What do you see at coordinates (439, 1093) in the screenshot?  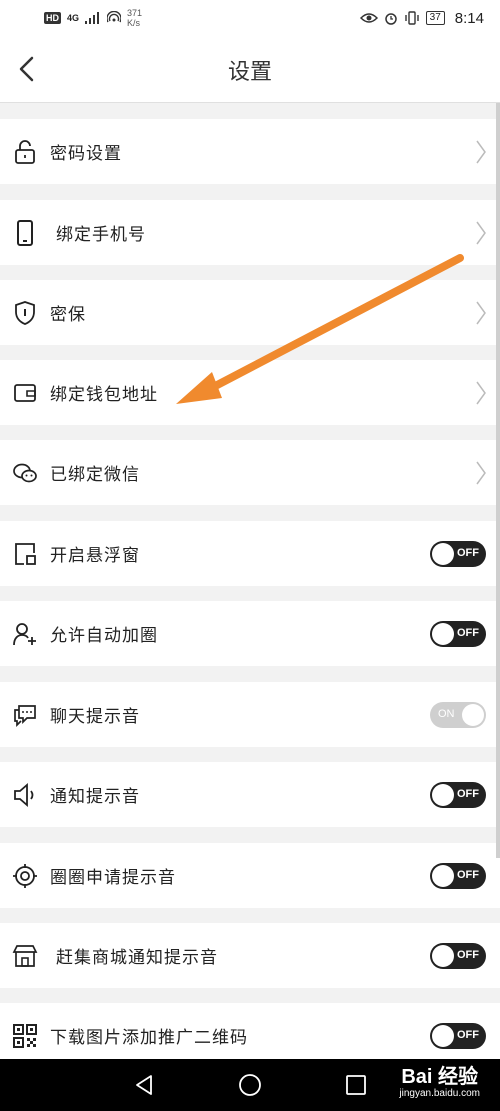 I see `watermark-url: jingyan.baidu.com` at bounding box center [439, 1093].